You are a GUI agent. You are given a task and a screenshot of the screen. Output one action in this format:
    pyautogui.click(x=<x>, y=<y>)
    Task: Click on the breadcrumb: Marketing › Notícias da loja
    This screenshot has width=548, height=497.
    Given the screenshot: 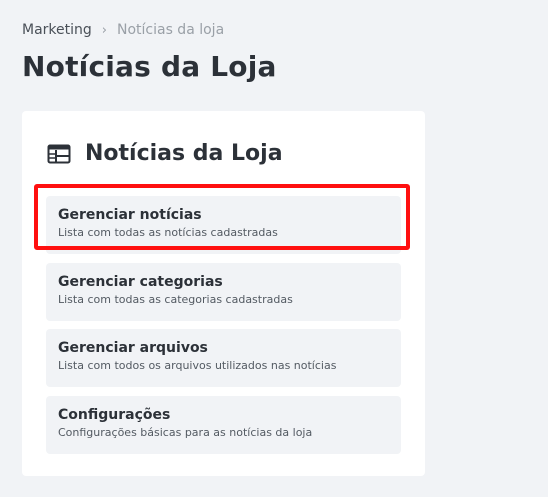 What is the action you would take?
    pyautogui.click(x=123, y=30)
    